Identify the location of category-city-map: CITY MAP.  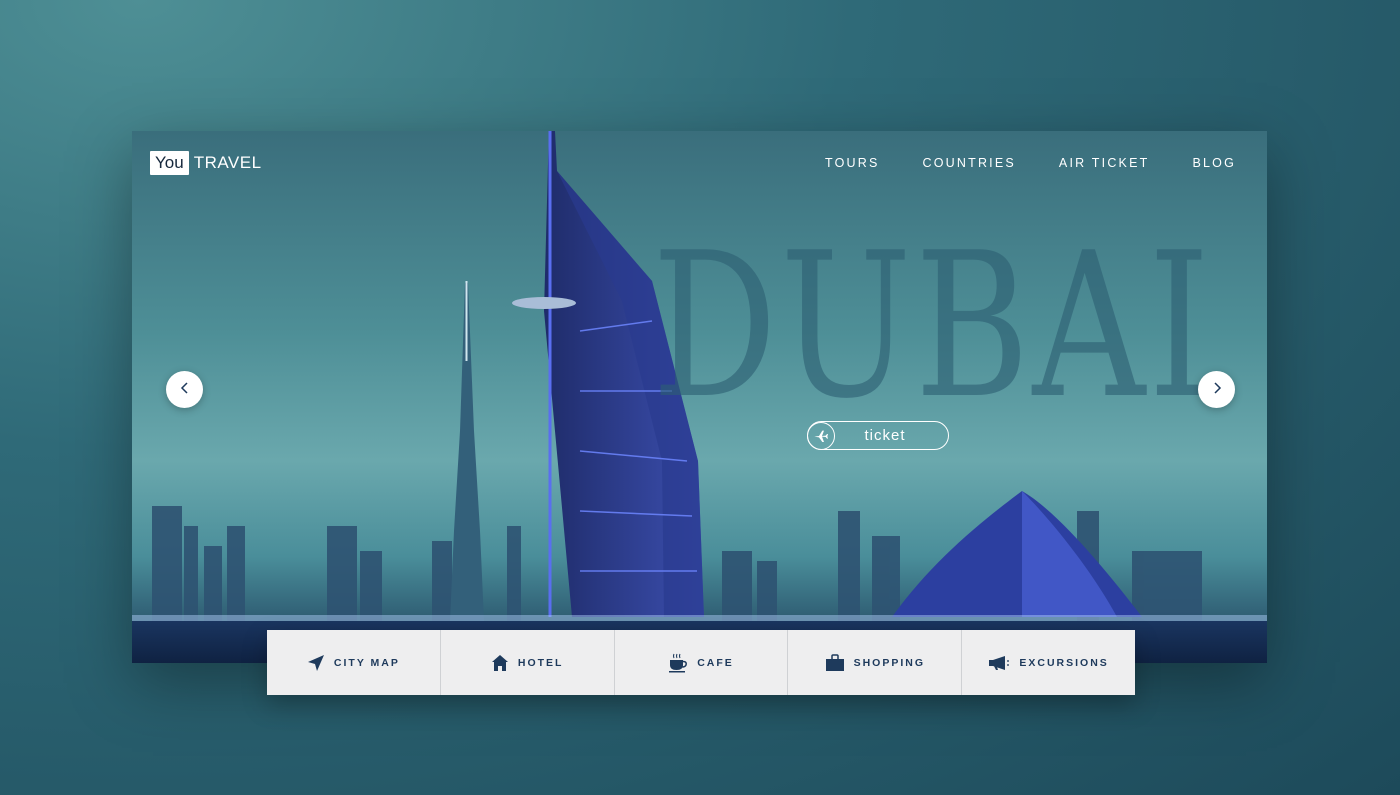
(354, 662).